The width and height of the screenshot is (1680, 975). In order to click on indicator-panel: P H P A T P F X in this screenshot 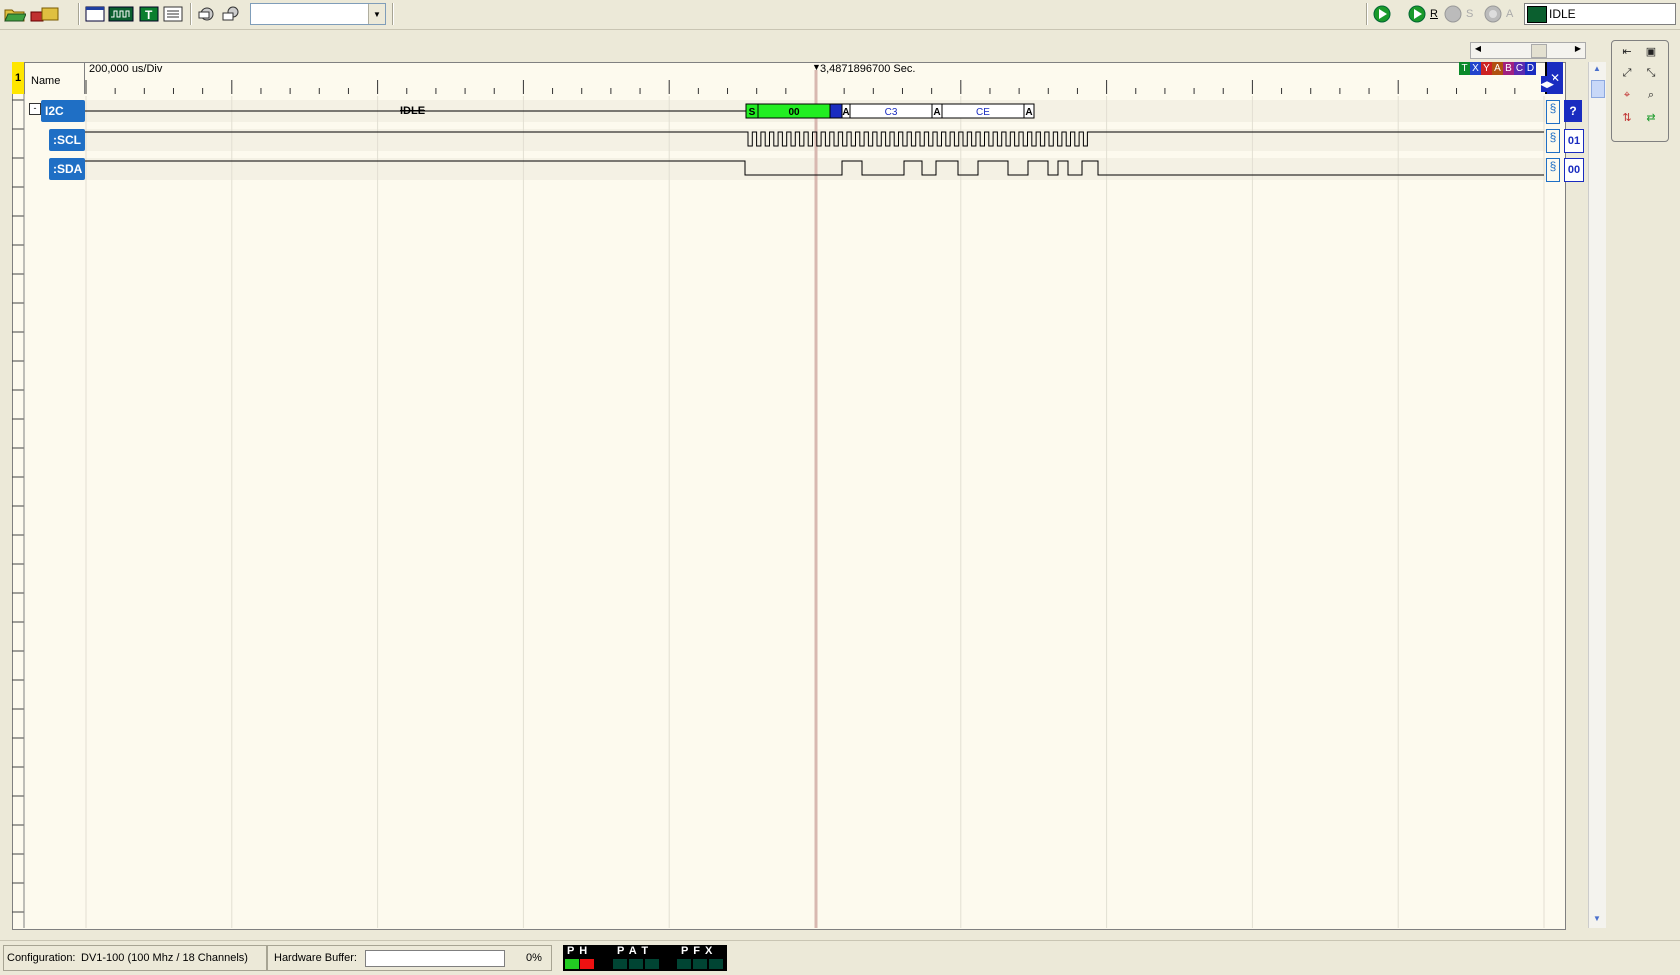, I will do `click(645, 958)`.